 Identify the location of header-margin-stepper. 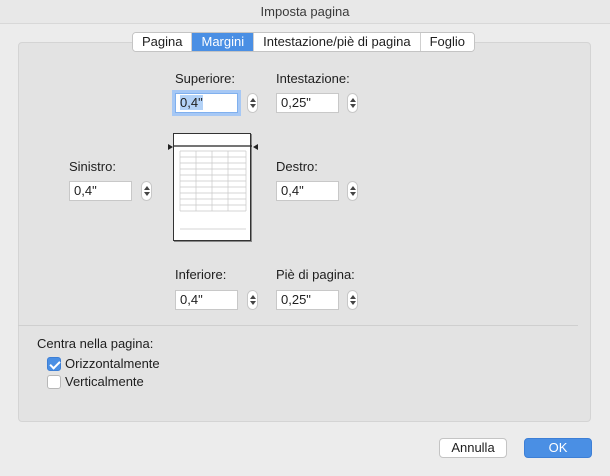
(352, 103).